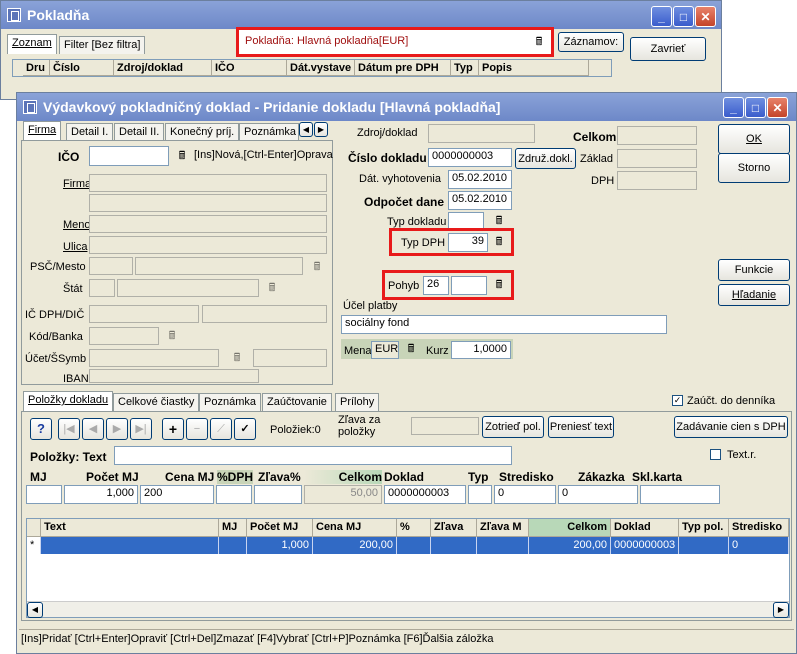  What do you see at coordinates (677, 400) in the screenshot?
I see `zauct-checkbox: ✓` at bounding box center [677, 400].